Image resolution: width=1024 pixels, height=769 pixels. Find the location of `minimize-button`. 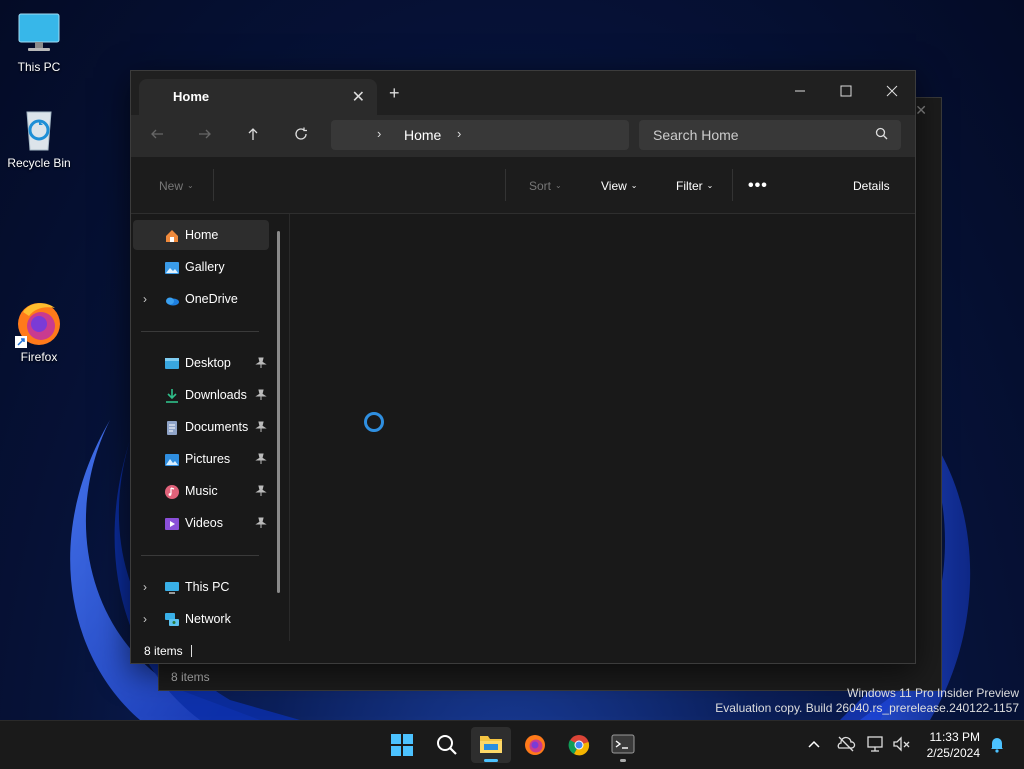

minimize-button is located at coordinates (800, 92).